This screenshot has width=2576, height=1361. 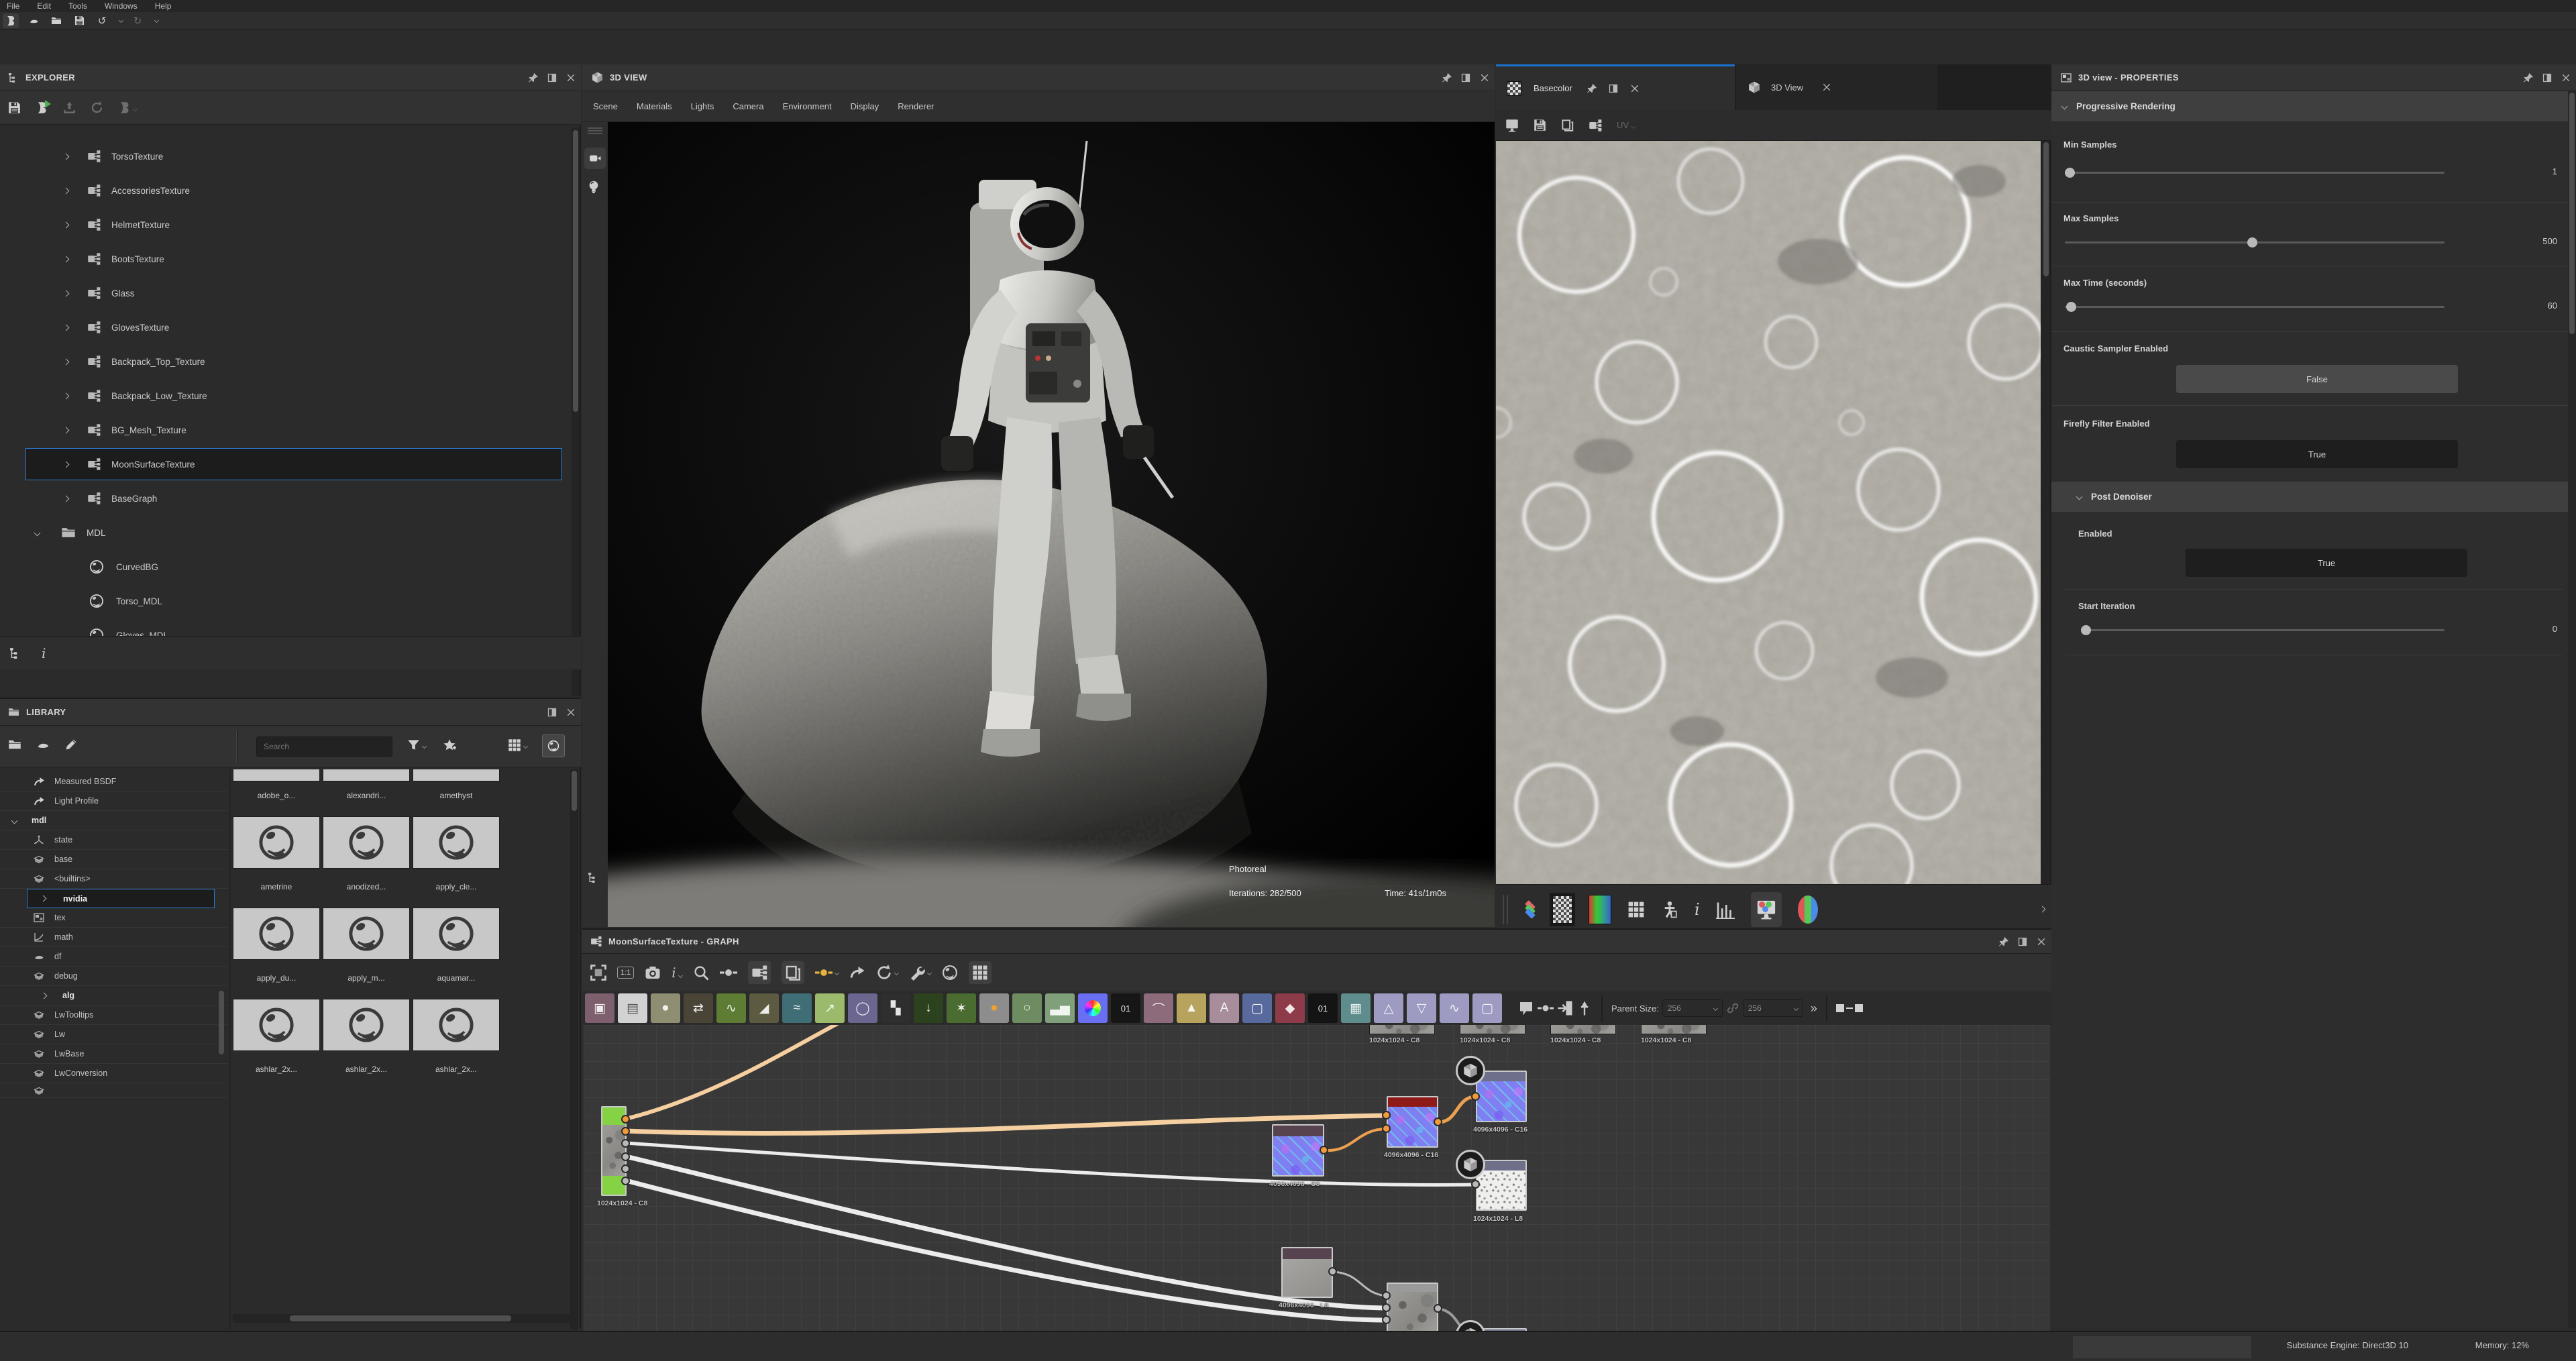 What do you see at coordinates (701, 973) in the screenshot?
I see `loupe-icon` at bounding box center [701, 973].